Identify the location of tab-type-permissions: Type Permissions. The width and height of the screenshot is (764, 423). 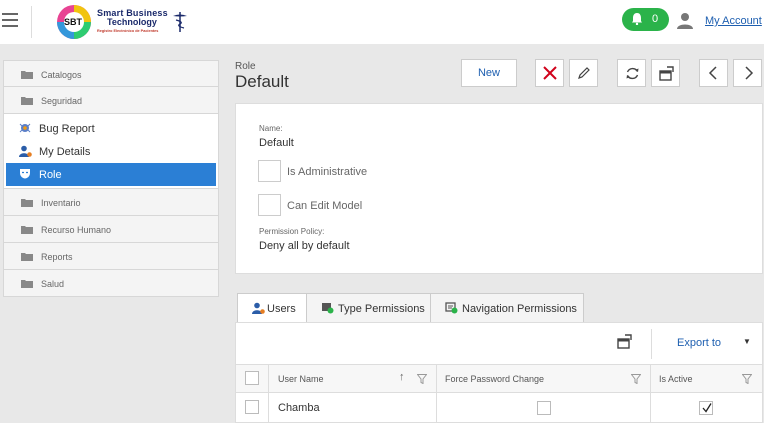
(368, 308).